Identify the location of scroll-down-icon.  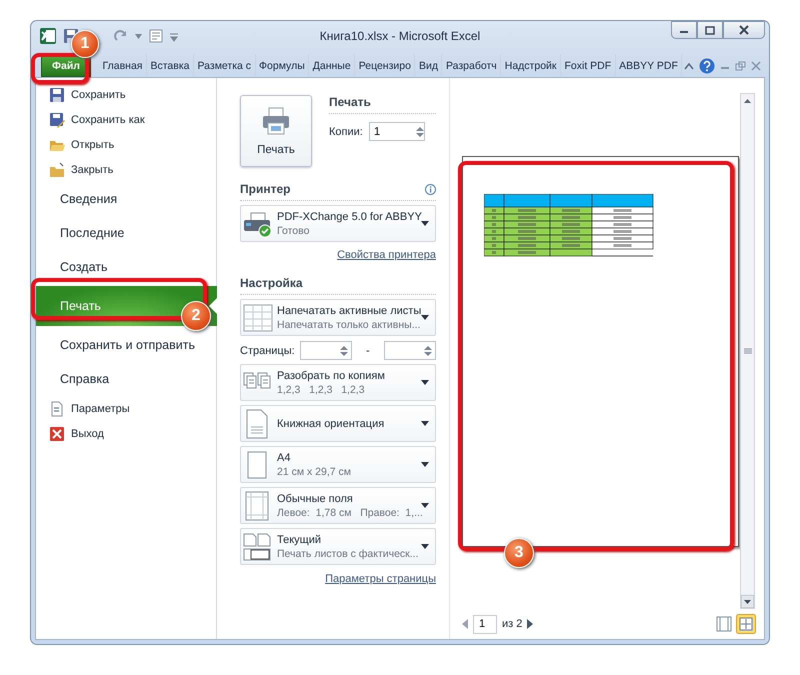
(747, 601).